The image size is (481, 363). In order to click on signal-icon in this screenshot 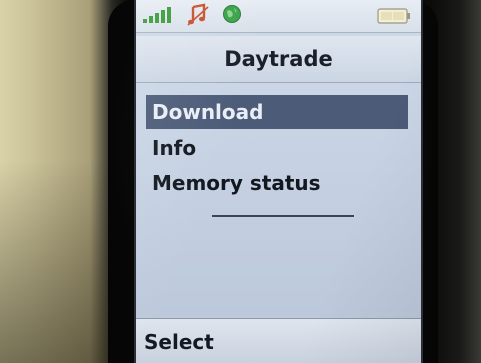, I will do `click(157, 15)`.